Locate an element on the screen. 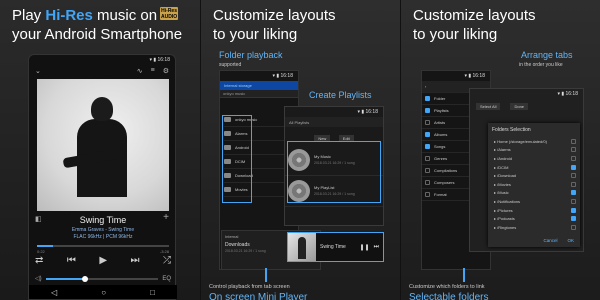  dialog-folder-row: ▸ /Download is located at coordinates (534, 175).